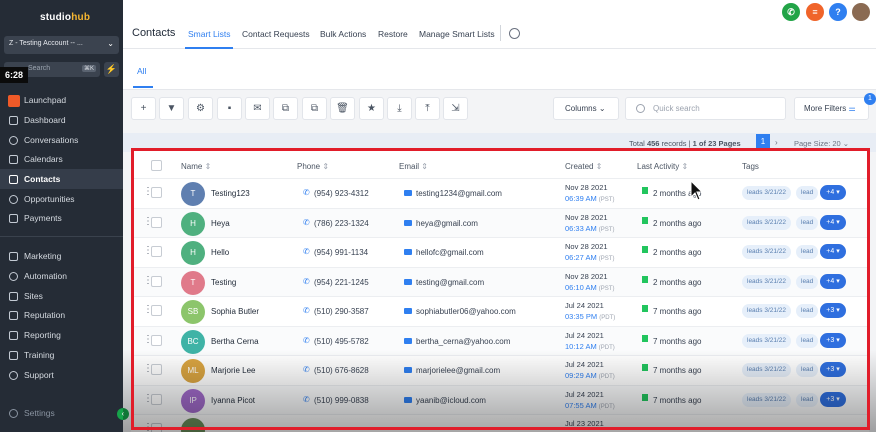 Image resolution: width=876 pixels, height=432 pixels. Describe the element at coordinates (450, 252) in the screenshot. I see `contact-email: hellofc@gmail.com` at that location.